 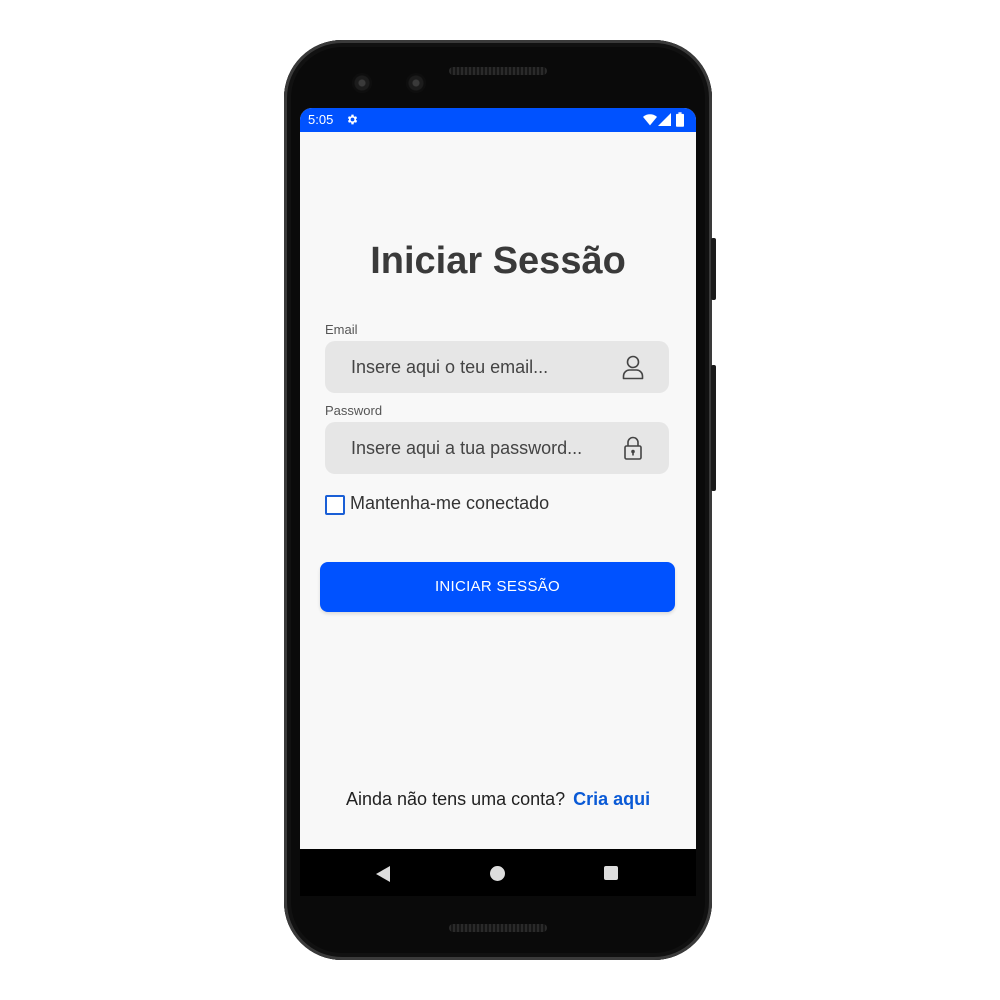 What do you see at coordinates (680, 119) in the screenshot?
I see `battery-icon` at bounding box center [680, 119].